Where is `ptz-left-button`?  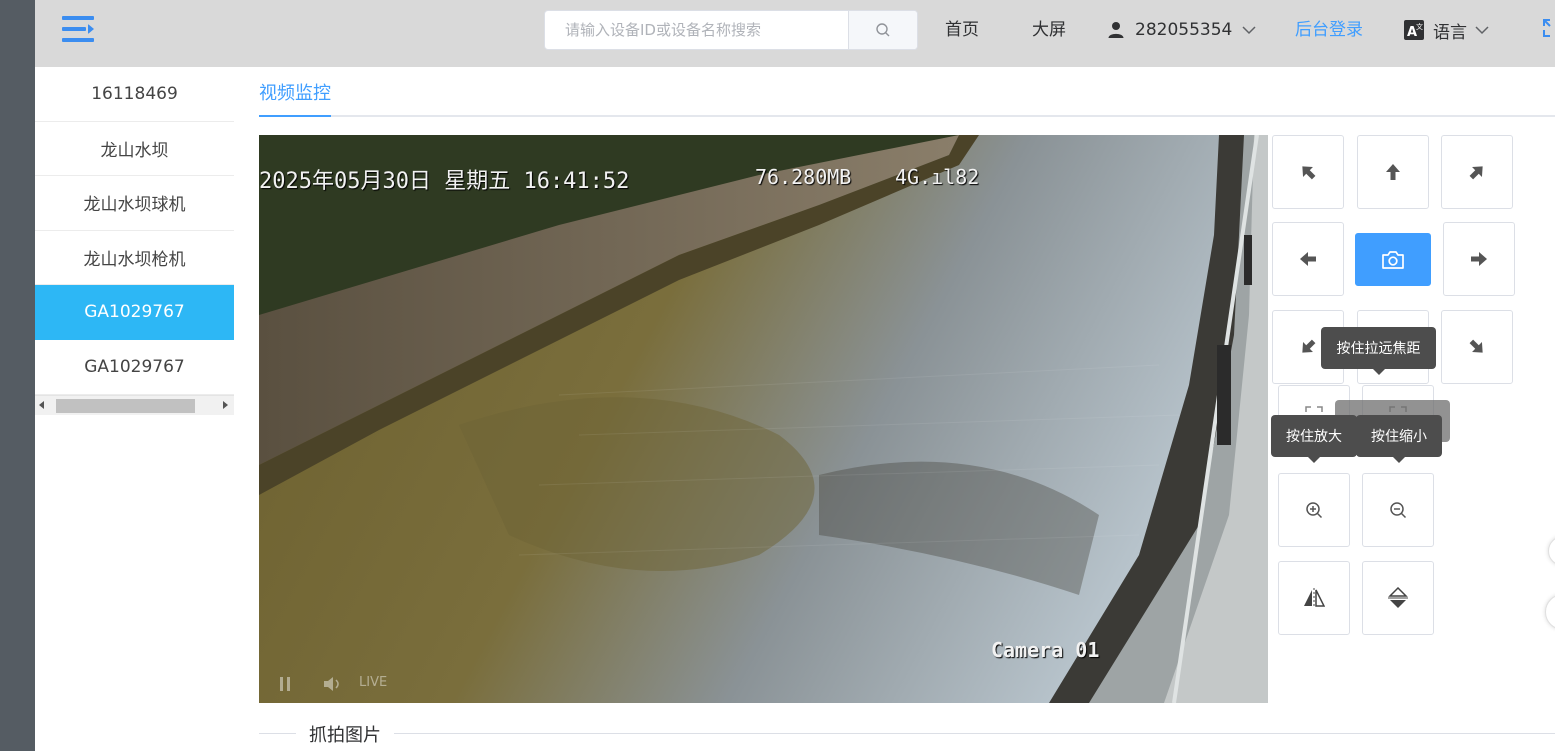 ptz-left-button is located at coordinates (1308, 259).